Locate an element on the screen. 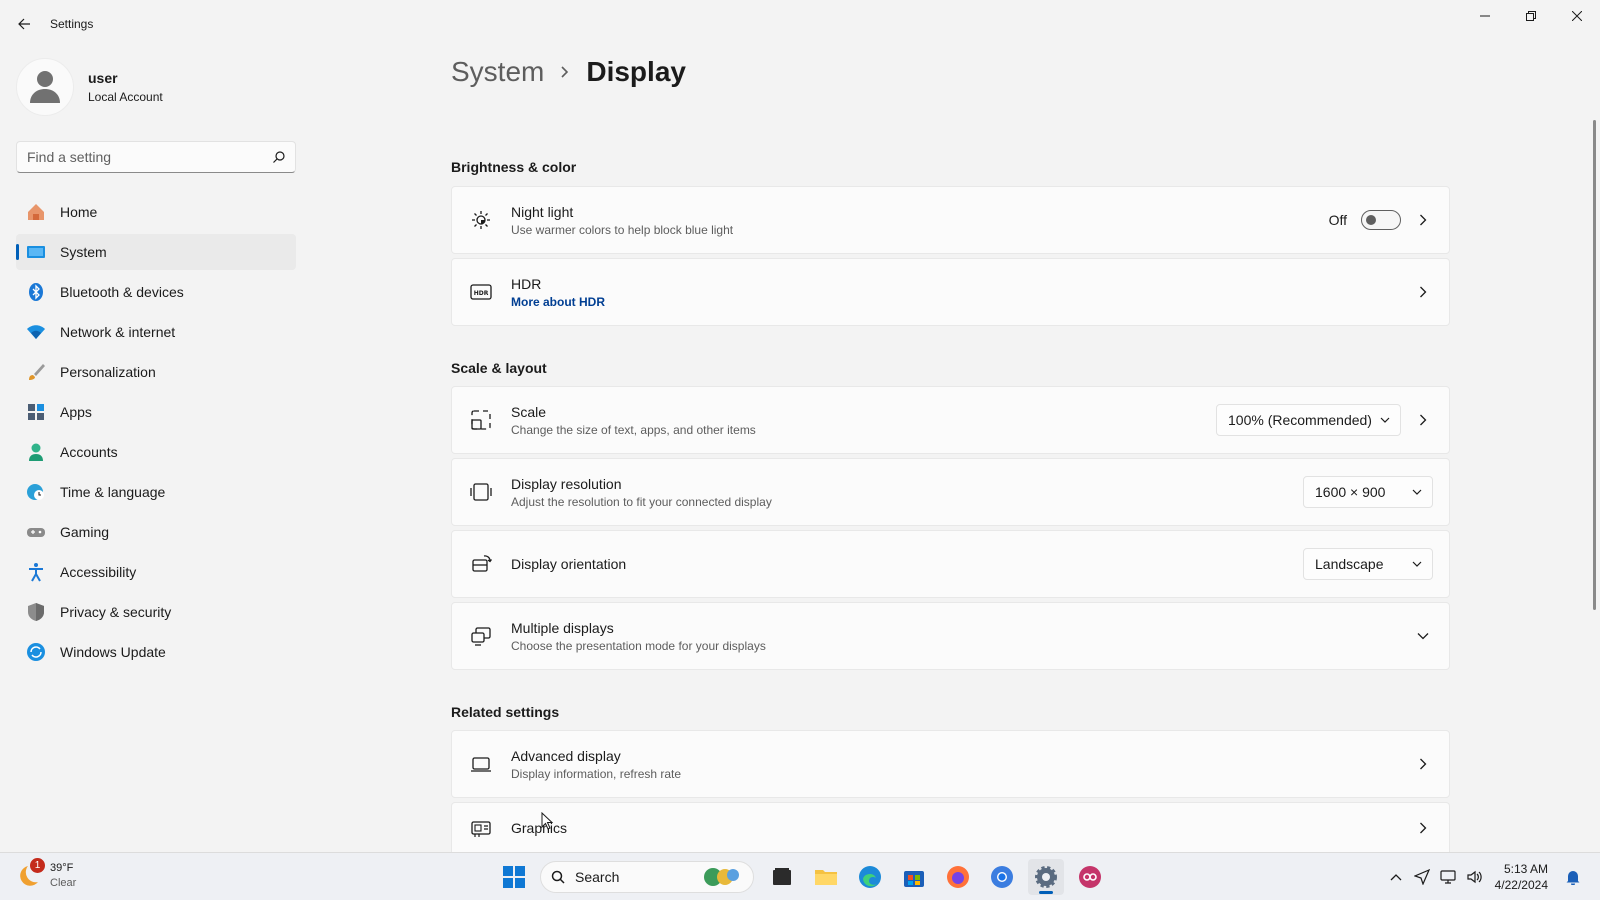 The height and width of the screenshot is (900, 1600). bluetooth-icon is located at coordinates (36, 292).